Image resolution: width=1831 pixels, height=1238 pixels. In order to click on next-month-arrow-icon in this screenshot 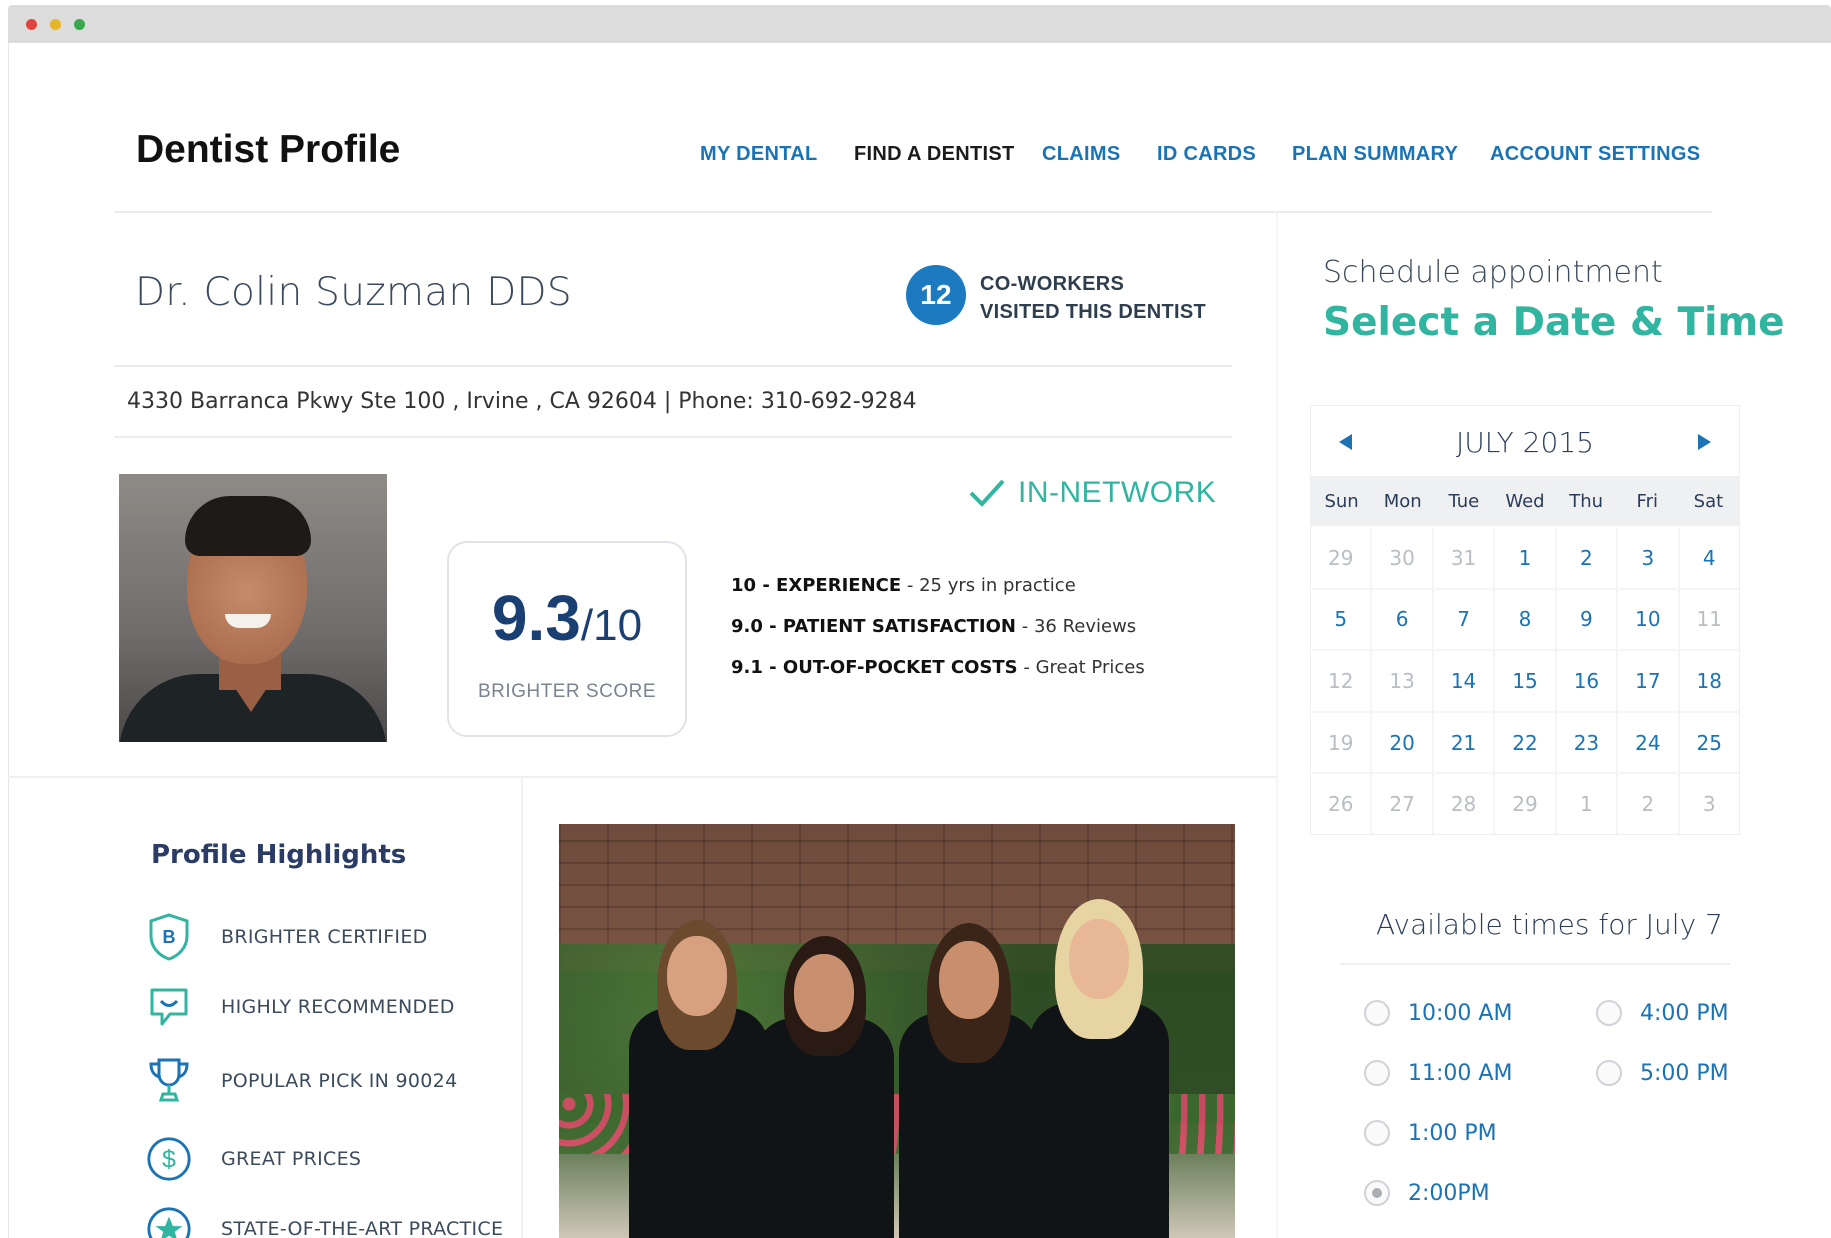, I will do `click(1704, 442)`.